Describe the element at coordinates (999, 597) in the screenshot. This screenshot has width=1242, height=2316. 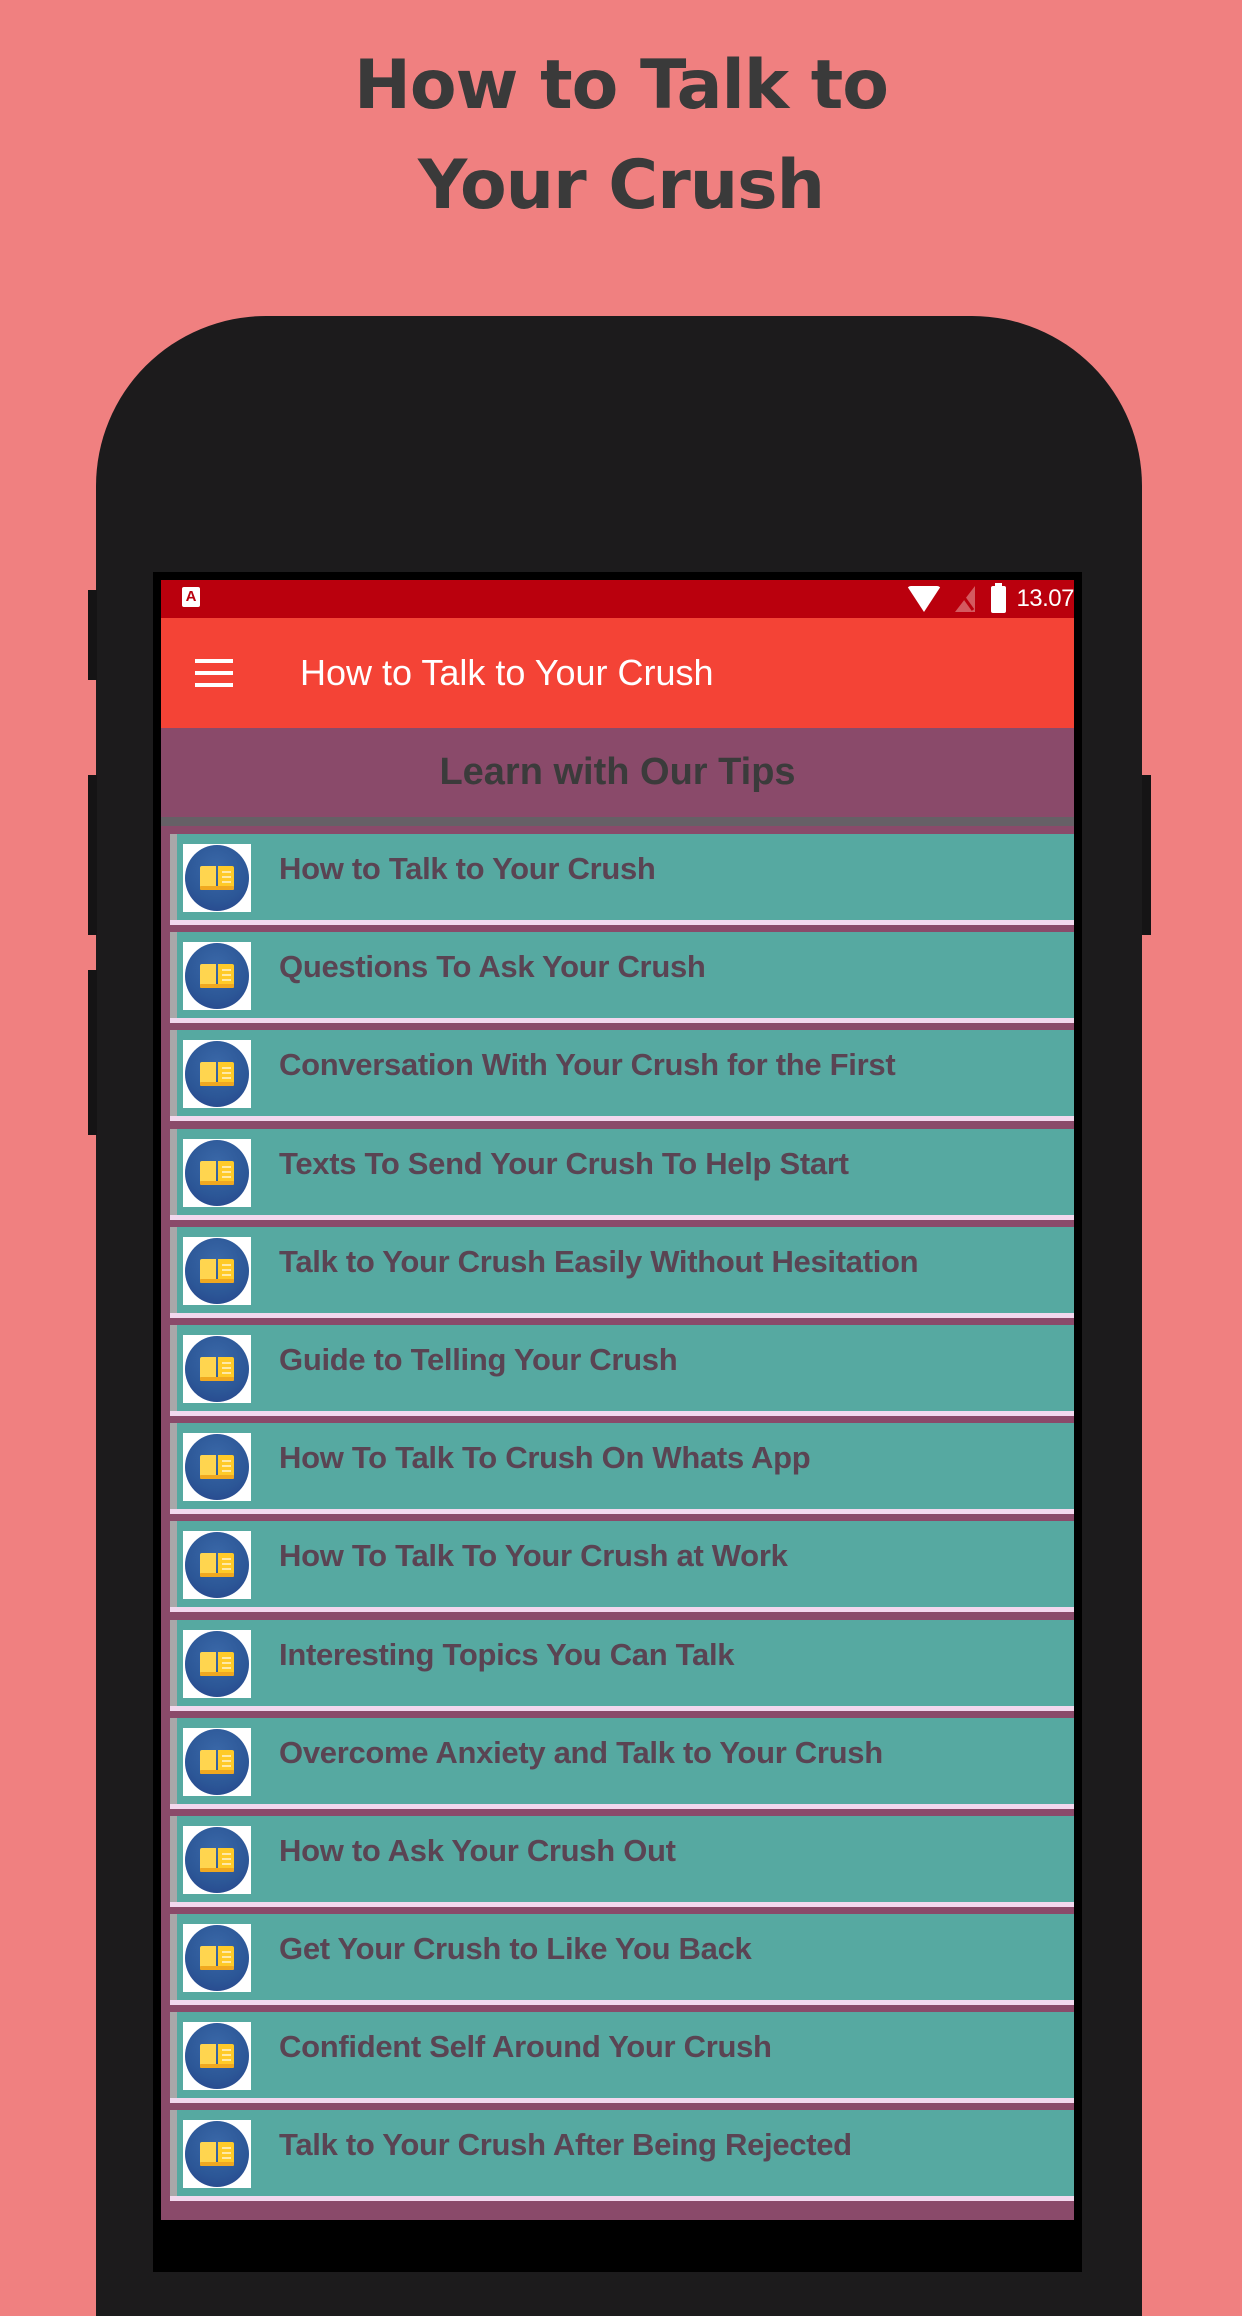
I see `battery-icon` at that location.